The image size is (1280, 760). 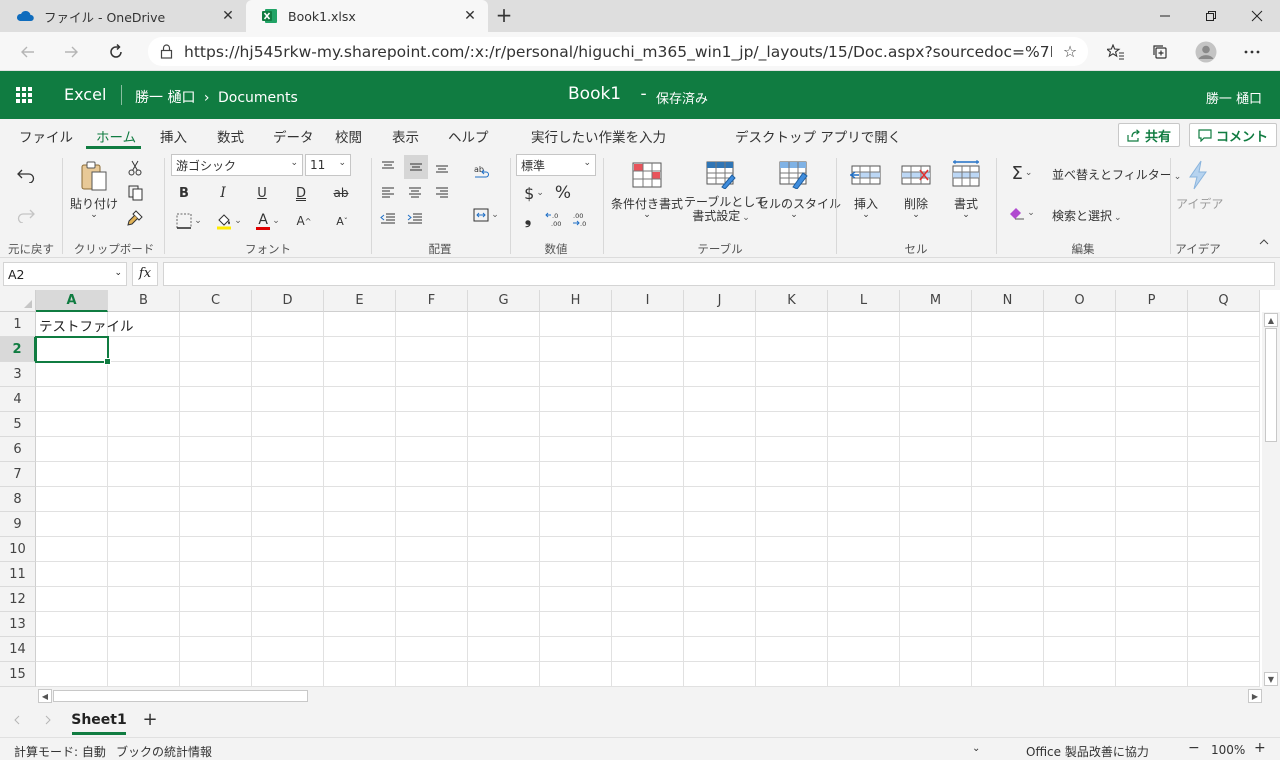 What do you see at coordinates (936, 399) in the screenshot?
I see `cell-M4` at bounding box center [936, 399].